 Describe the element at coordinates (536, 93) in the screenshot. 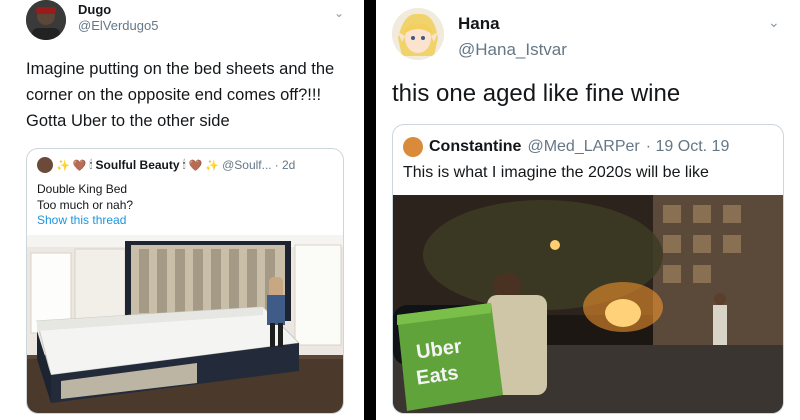

I see `tweet-text: this one aged like fine wine` at that location.